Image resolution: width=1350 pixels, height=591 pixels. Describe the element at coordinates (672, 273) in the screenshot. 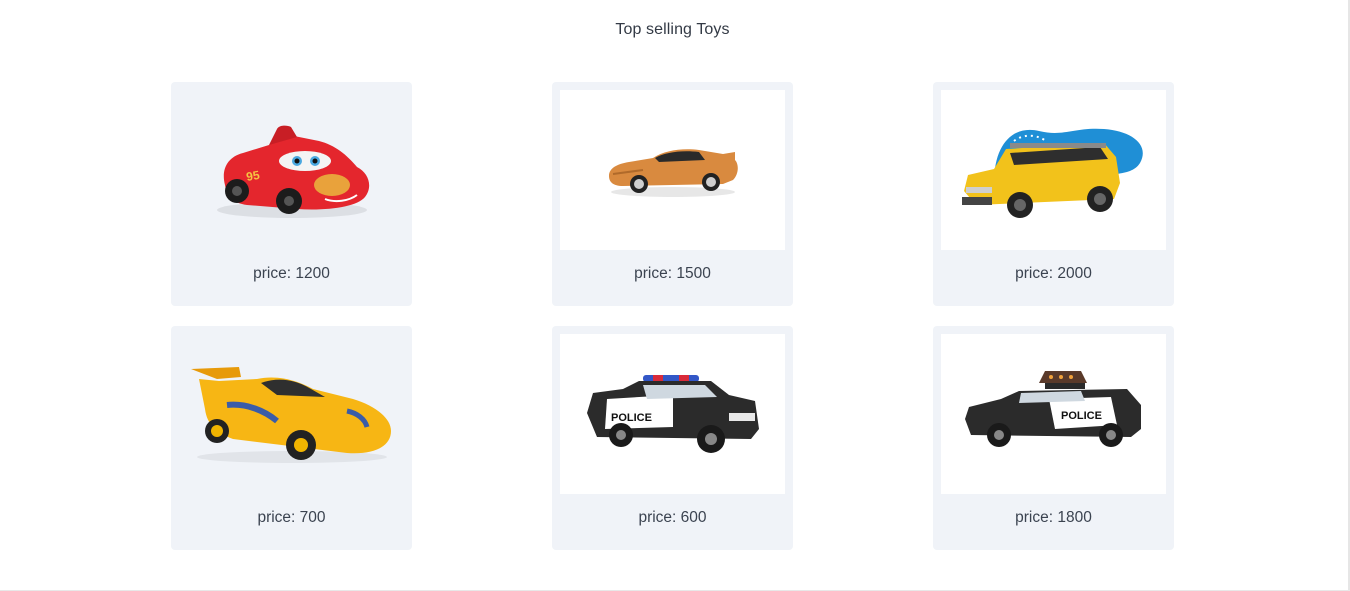

I see `product-price: price: 1500` at that location.